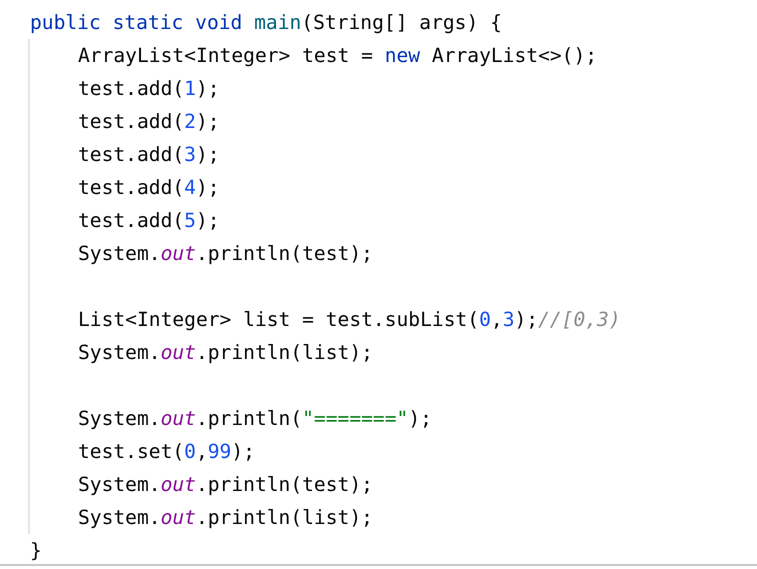 Image resolution: width=757 pixels, height=569 pixels. I want to click on code-line: public static void main(String[] args) {, so click(266, 23).